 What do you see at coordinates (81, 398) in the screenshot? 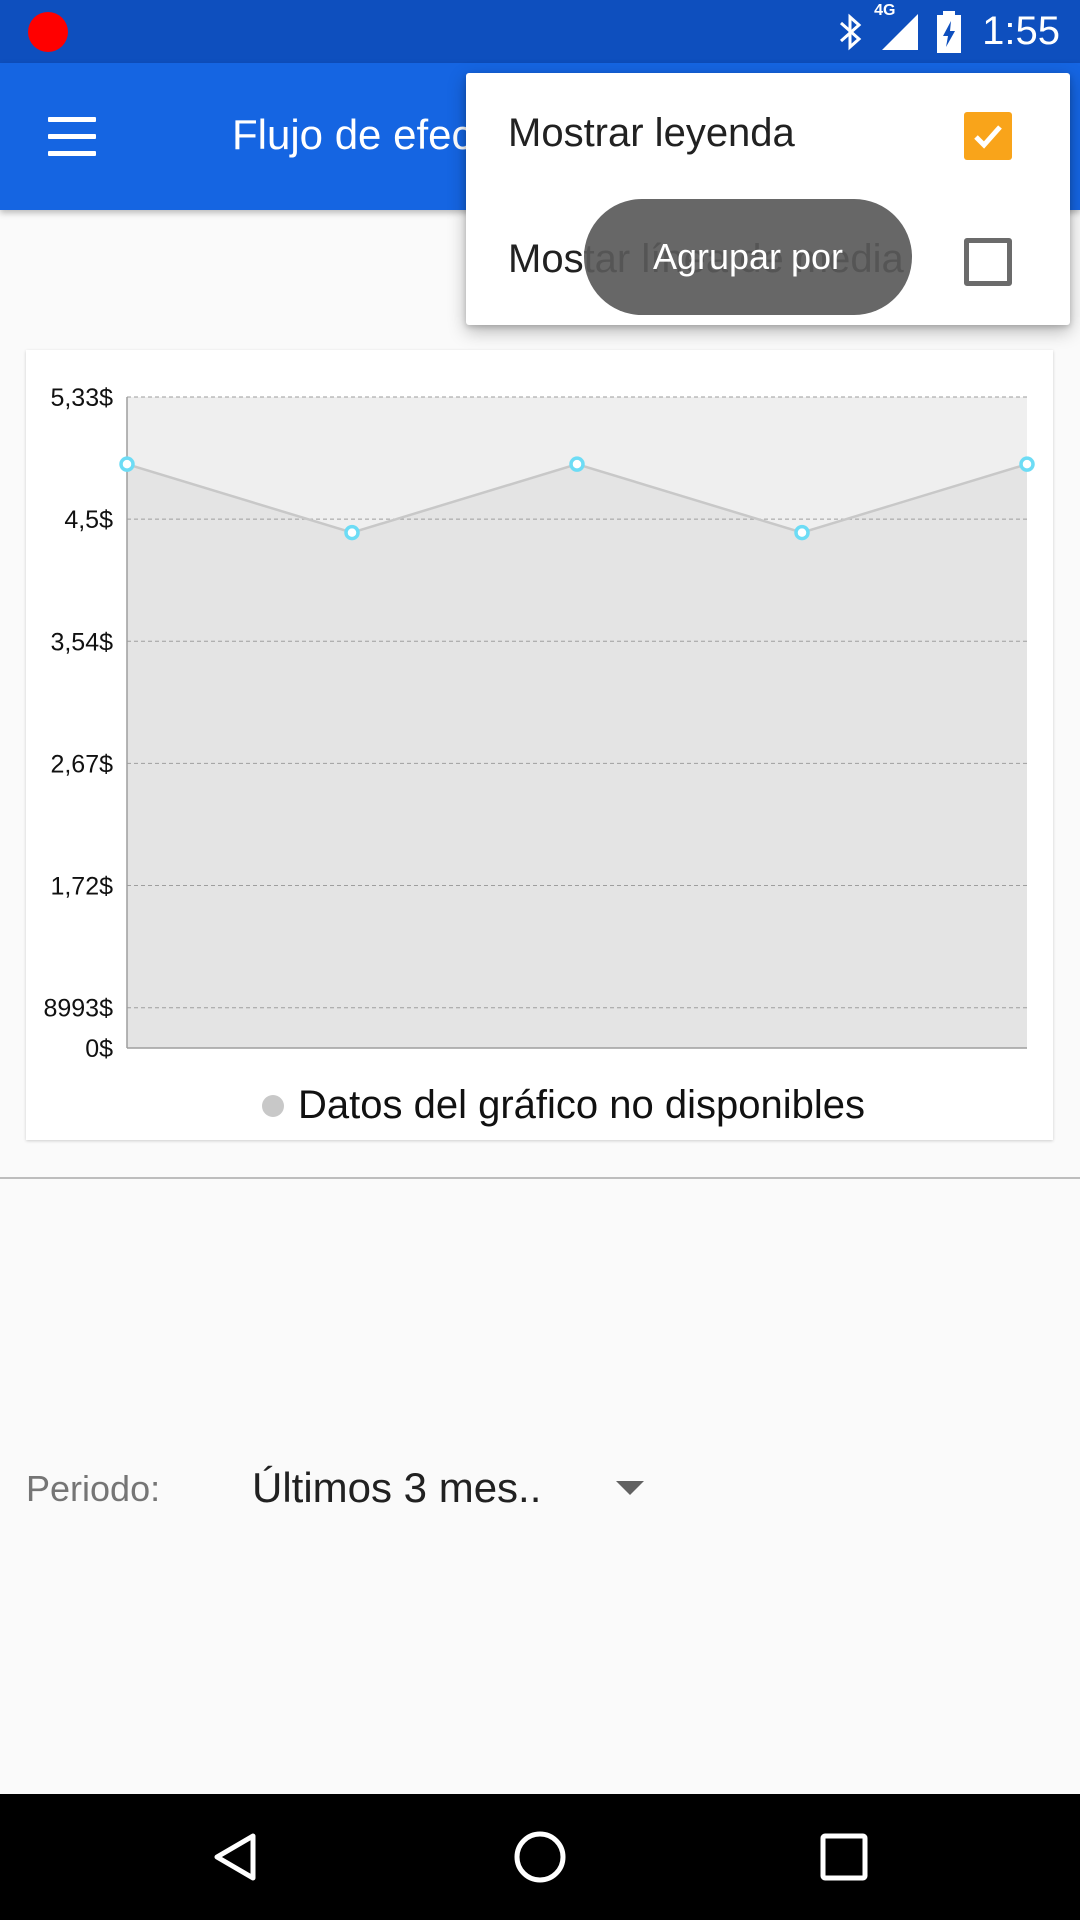
I see `y-tick-label: 5,33$` at bounding box center [81, 398].